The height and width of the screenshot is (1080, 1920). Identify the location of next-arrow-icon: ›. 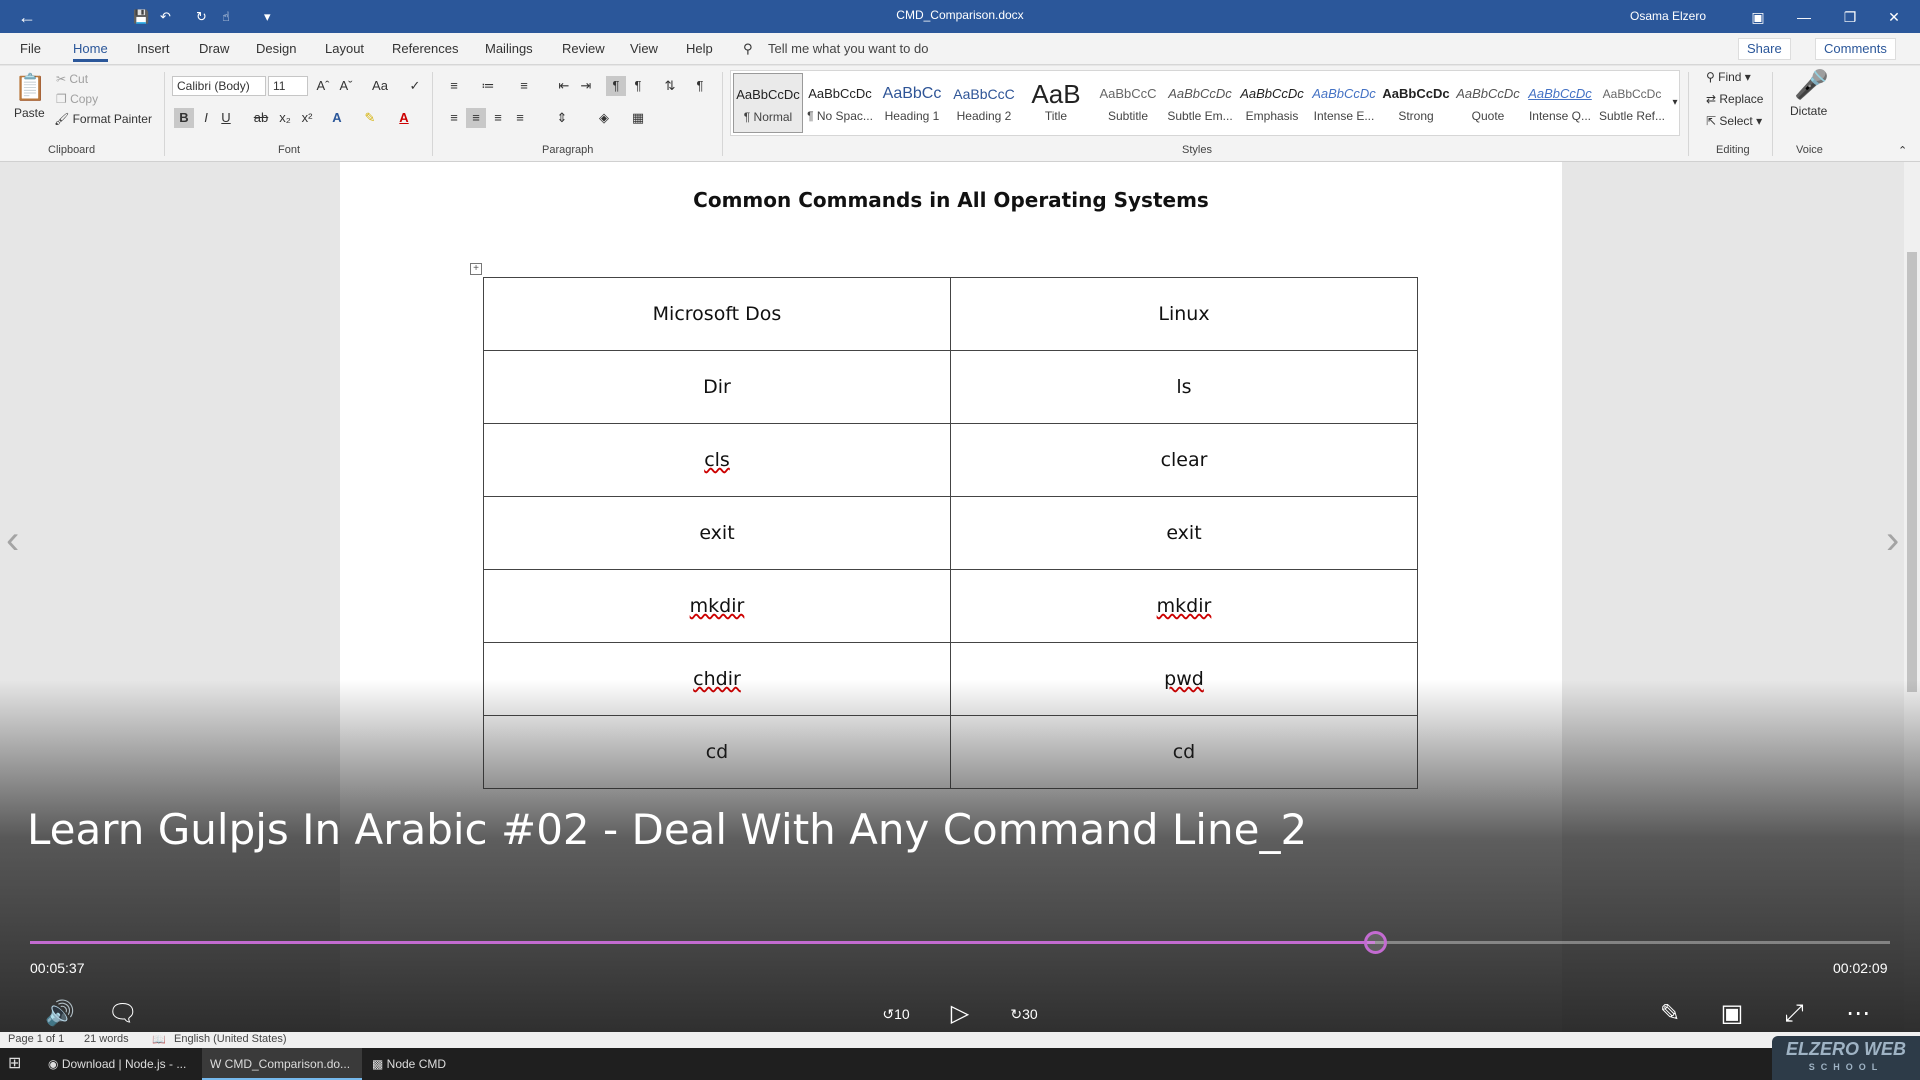
(1901, 540).